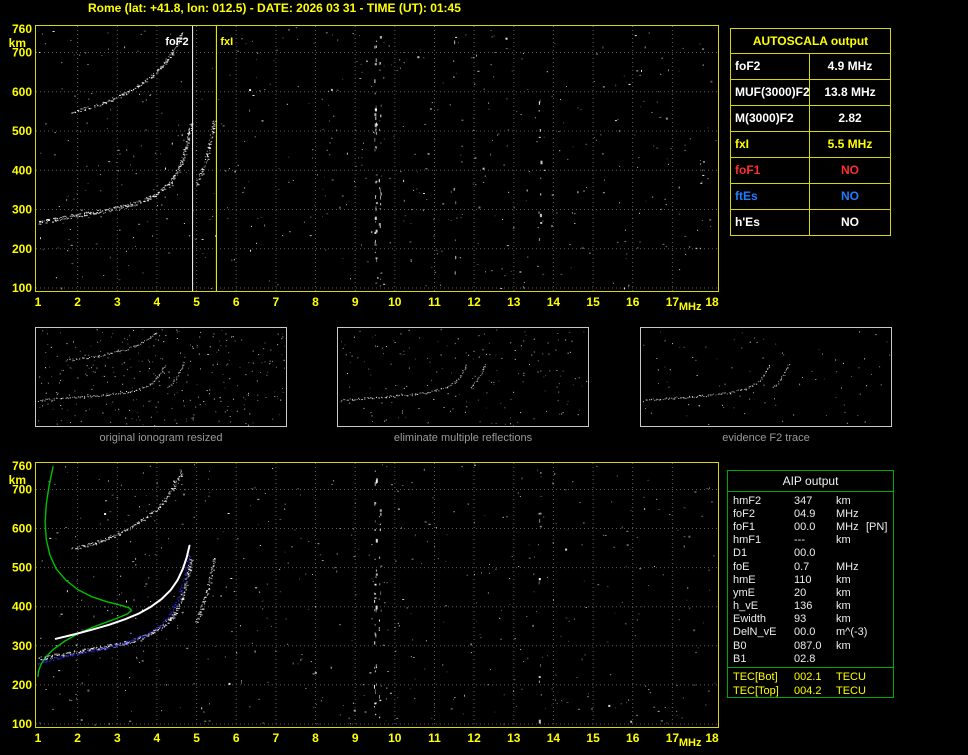 The image size is (968, 755). I want to click on aip-row-DelN_vE: DelN_vE 00.0 m^(-3), so click(810, 632).